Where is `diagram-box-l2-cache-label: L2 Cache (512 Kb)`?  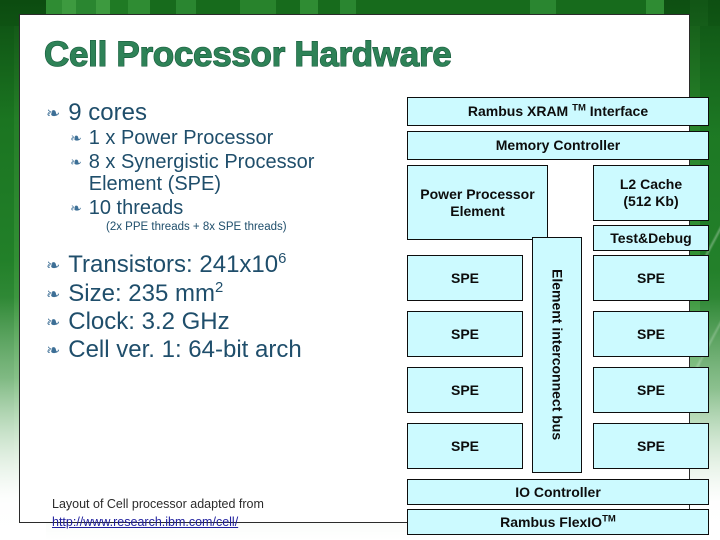 diagram-box-l2-cache-label: L2 Cache (512 Kb) is located at coordinates (651, 192).